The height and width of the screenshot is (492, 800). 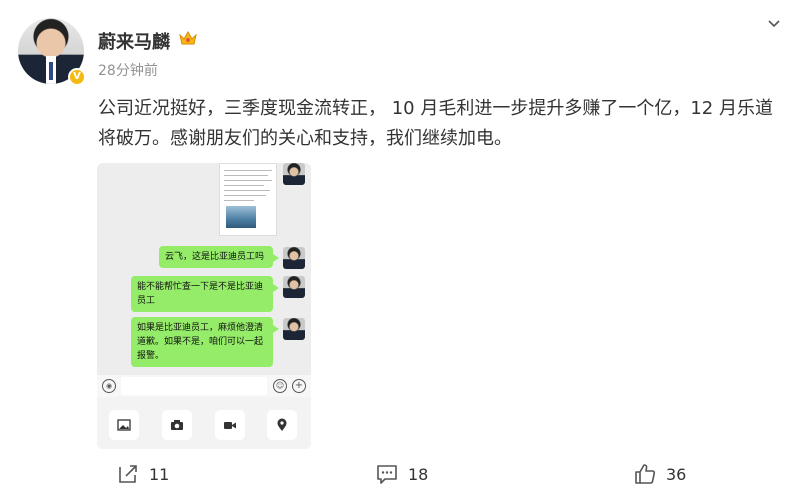 I want to click on verified-icon: V, so click(x=77, y=77).